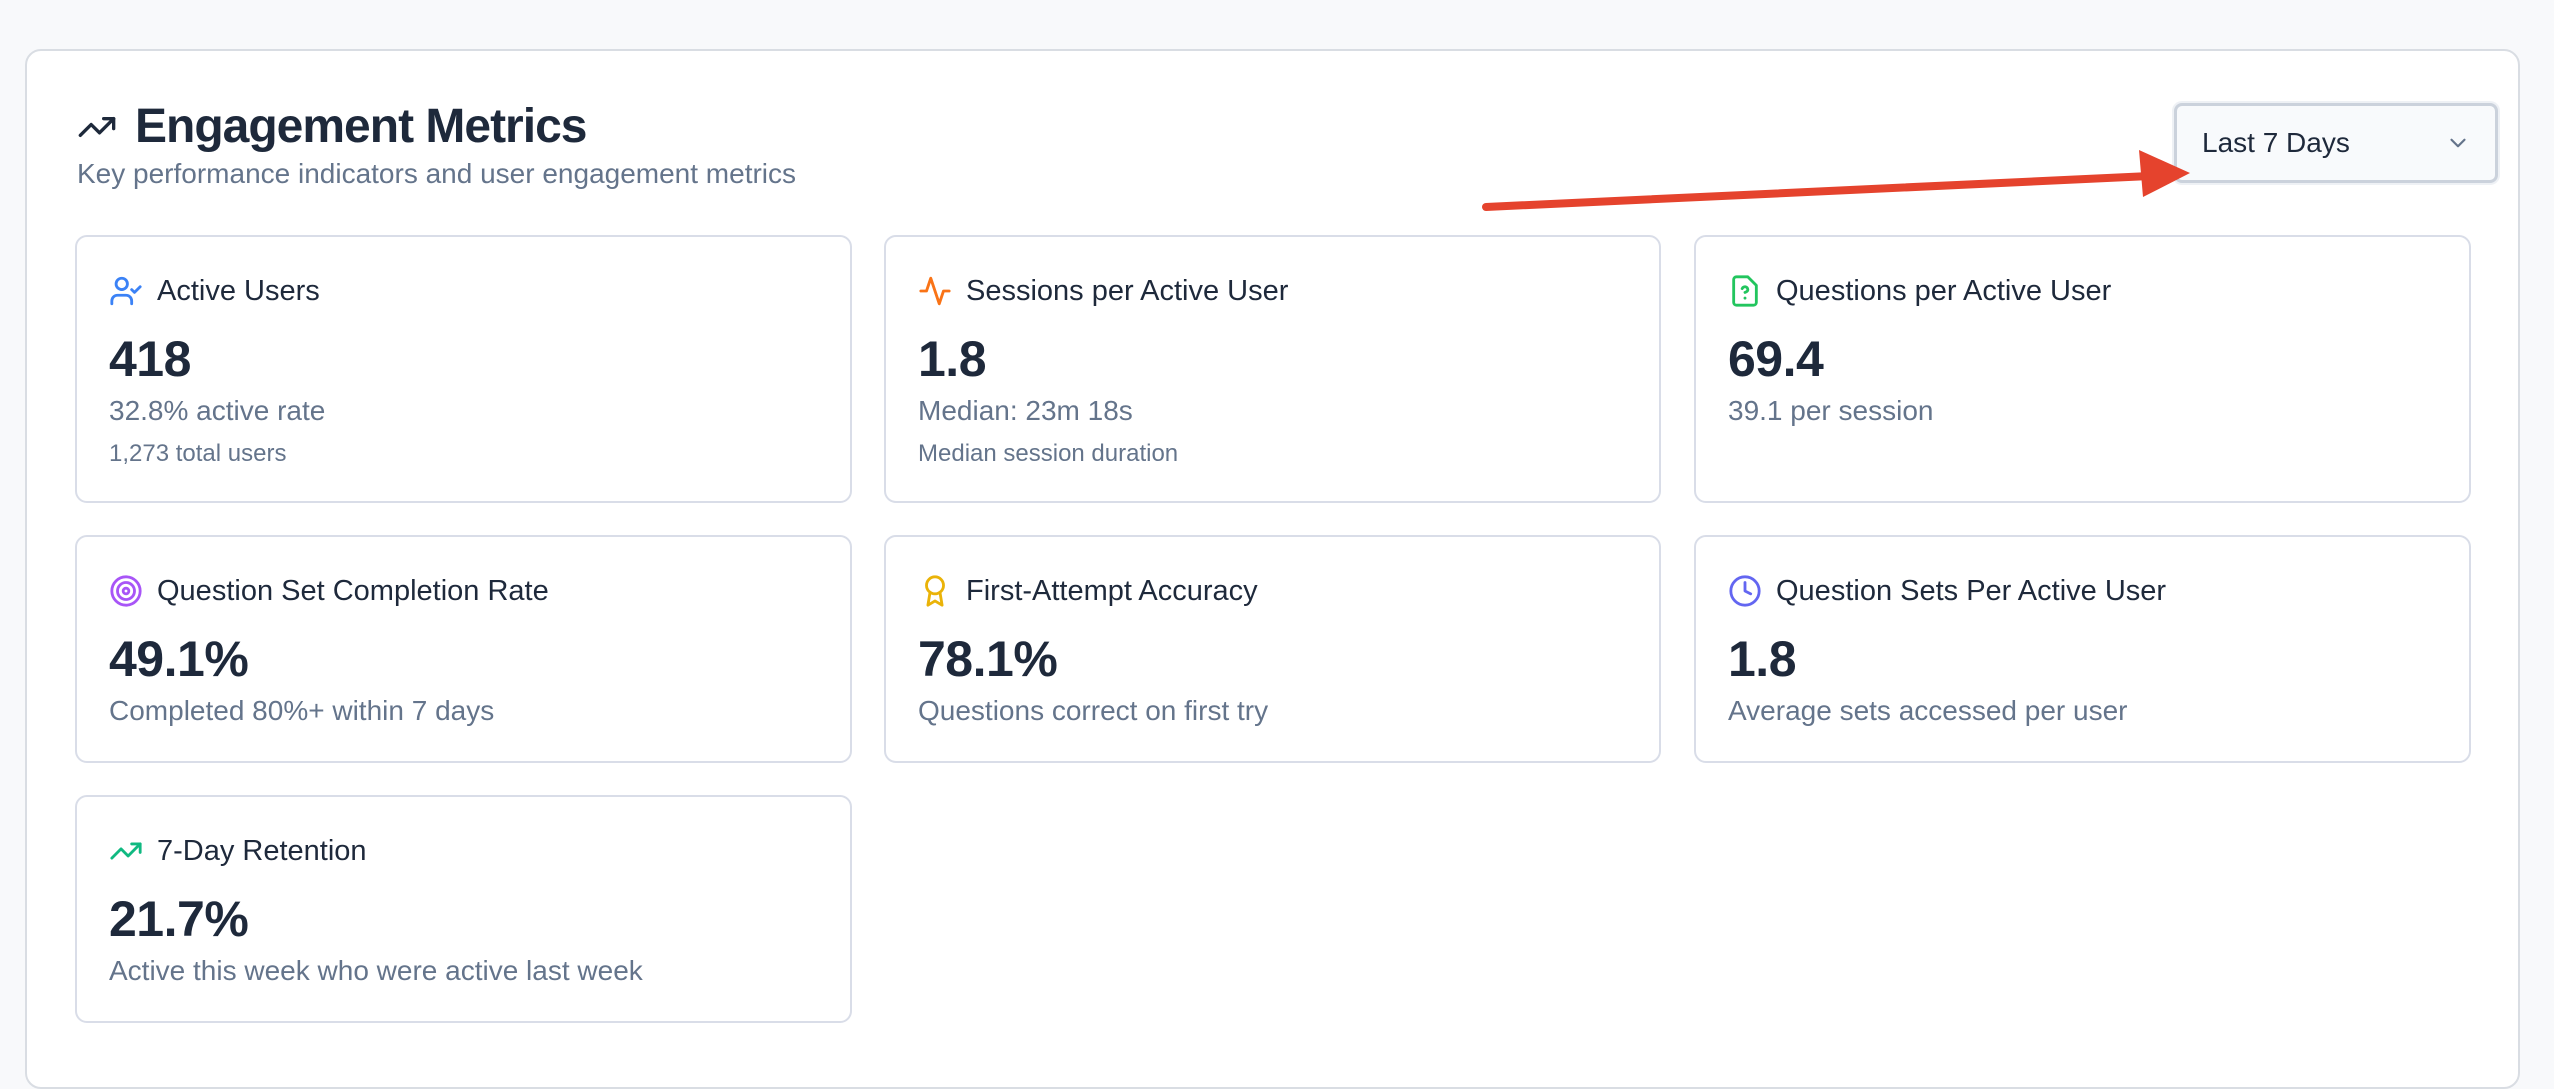  Describe the element at coordinates (935, 291) in the screenshot. I see `activity-icon` at that location.